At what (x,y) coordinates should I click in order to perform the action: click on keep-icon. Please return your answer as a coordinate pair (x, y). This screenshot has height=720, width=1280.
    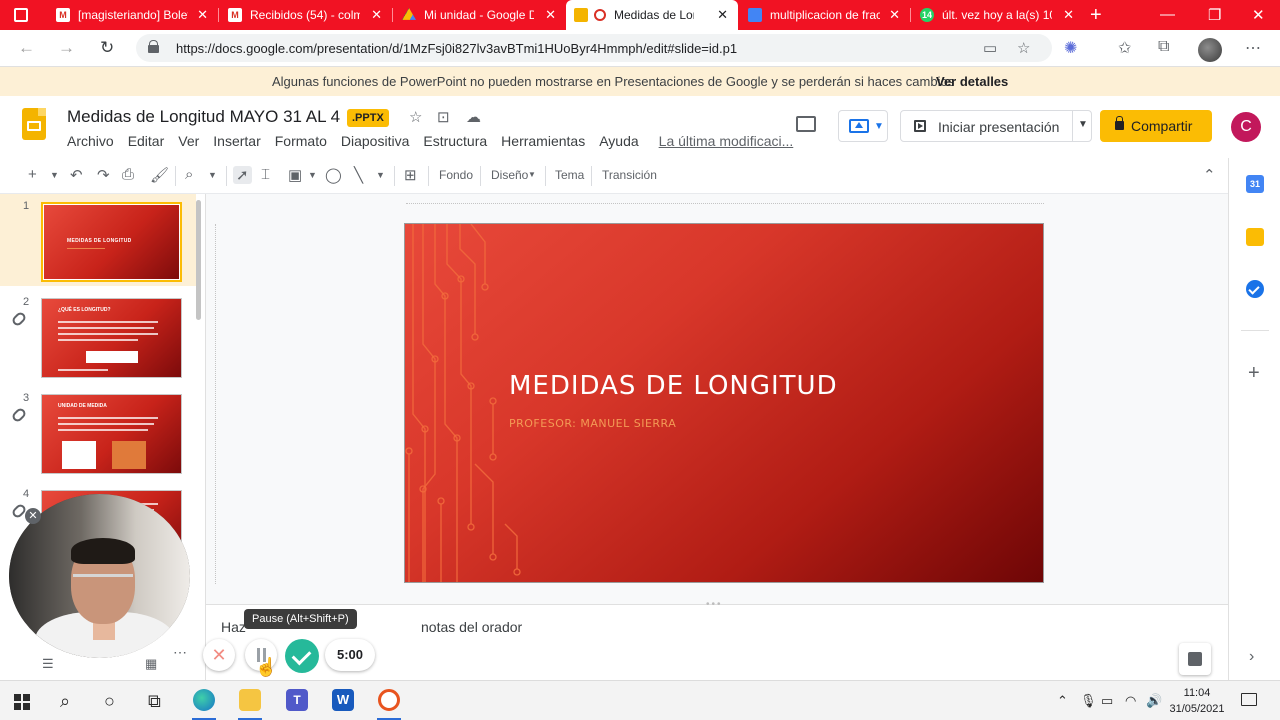
    Looking at the image, I should click on (1255, 237).